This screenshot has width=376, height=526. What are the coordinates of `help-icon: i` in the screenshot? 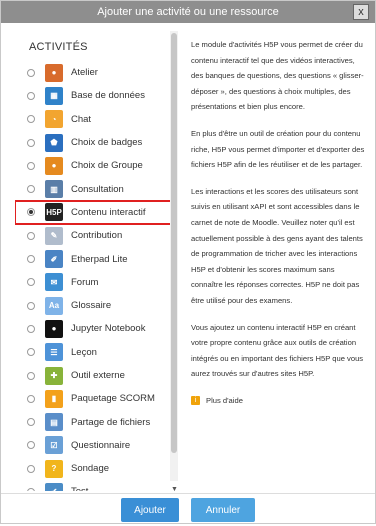 It's located at (195, 401).